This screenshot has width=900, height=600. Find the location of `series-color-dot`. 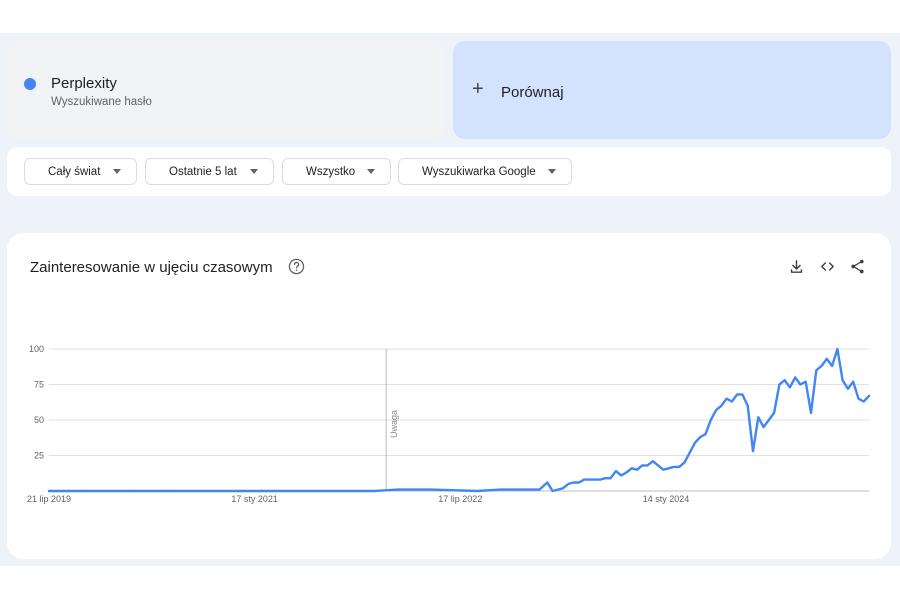

series-color-dot is located at coordinates (30, 84).